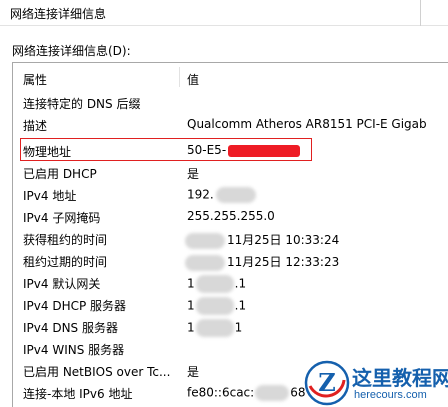 This screenshot has width=448, height=407. I want to click on row-property: IPv4 WINS 服务器, so click(74, 350).